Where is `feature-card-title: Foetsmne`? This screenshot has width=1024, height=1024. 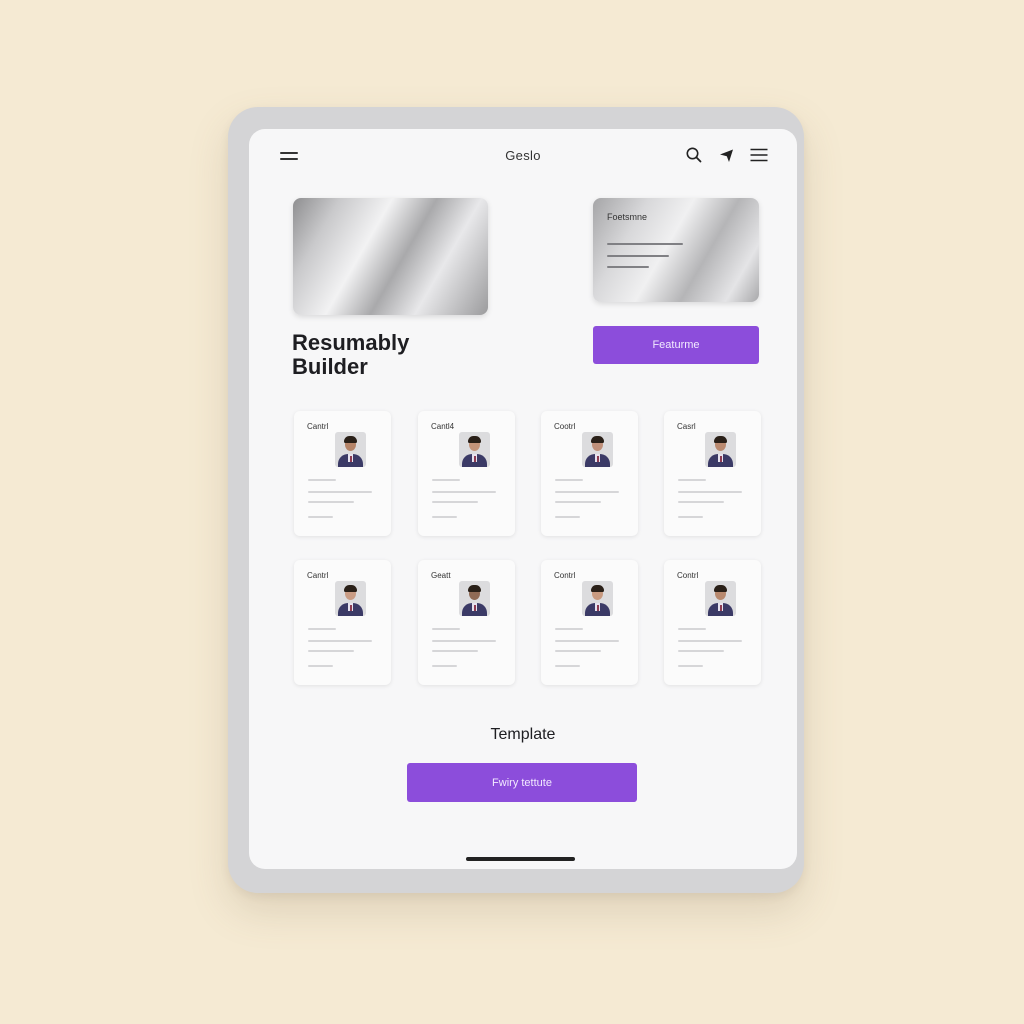
feature-card-title: Foetsmne is located at coordinates (627, 217).